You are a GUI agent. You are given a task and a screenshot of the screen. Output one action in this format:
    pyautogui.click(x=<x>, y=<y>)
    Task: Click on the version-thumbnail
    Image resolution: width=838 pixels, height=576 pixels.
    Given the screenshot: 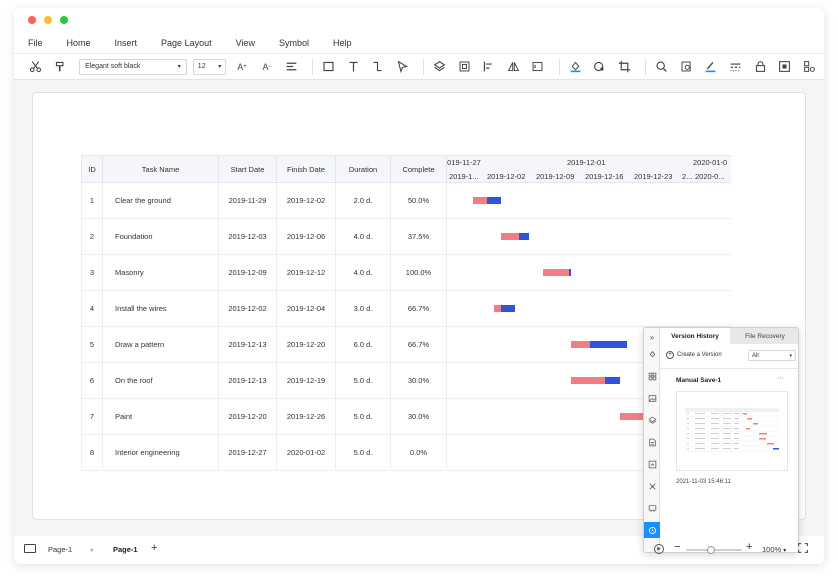 What is the action you would take?
    pyautogui.click(x=732, y=431)
    